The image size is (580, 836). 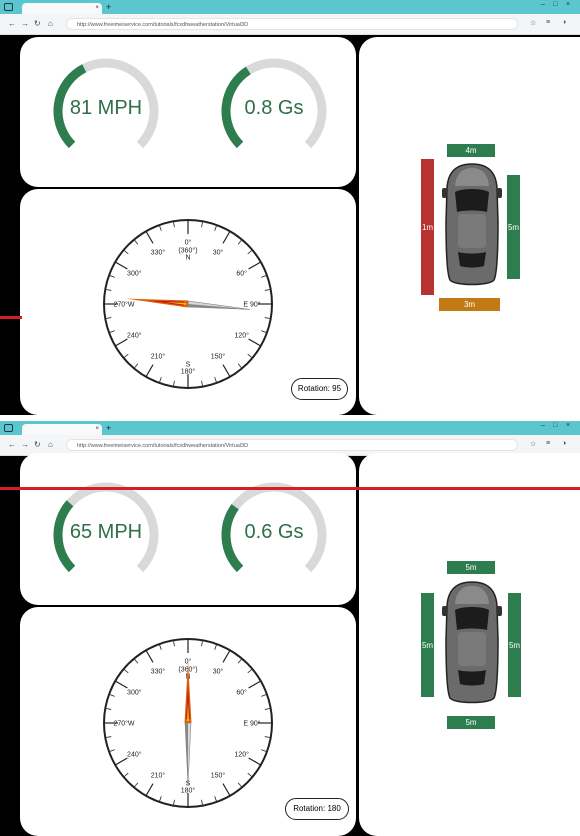 I want to click on gauges-panel: 81 MPH 0.8 Gs, so click(x=188, y=112).